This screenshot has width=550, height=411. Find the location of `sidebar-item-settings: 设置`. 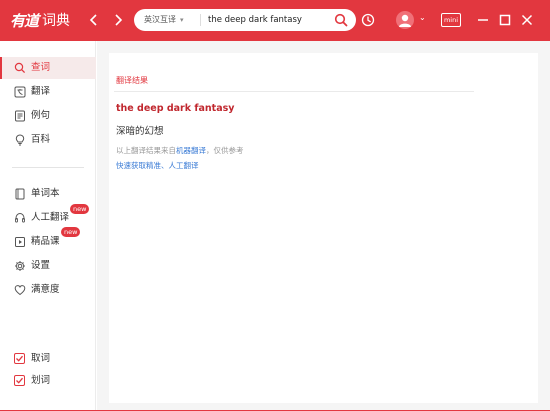

sidebar-item-settings: 设置 is located at coordinates (48, 266).